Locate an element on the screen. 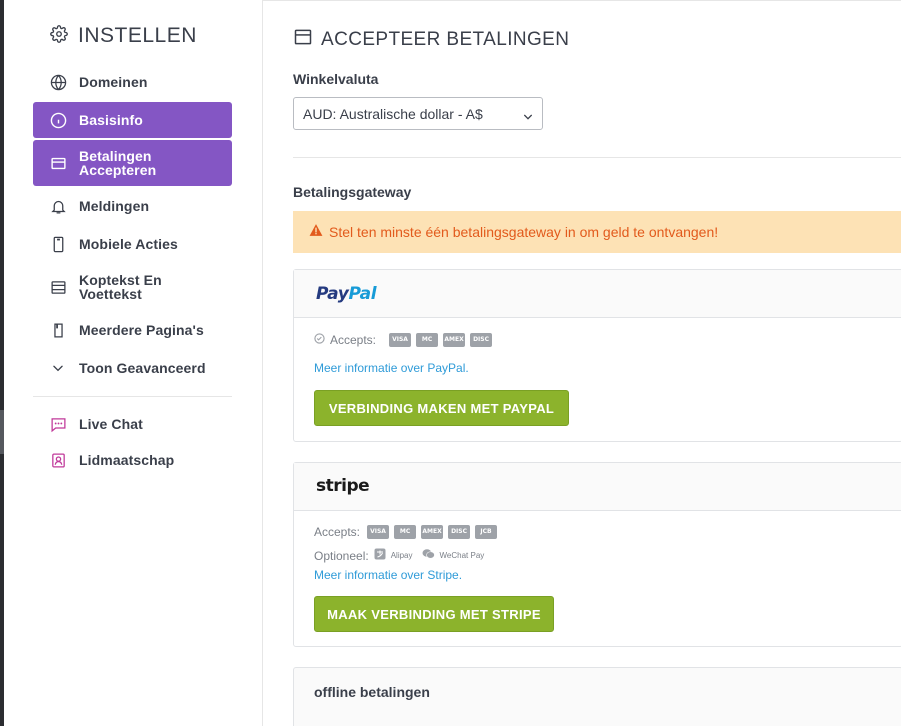 This screenshot has height=726, width=901. sidebar-item-label: Basisinfo is located at coordinates (111, 120).